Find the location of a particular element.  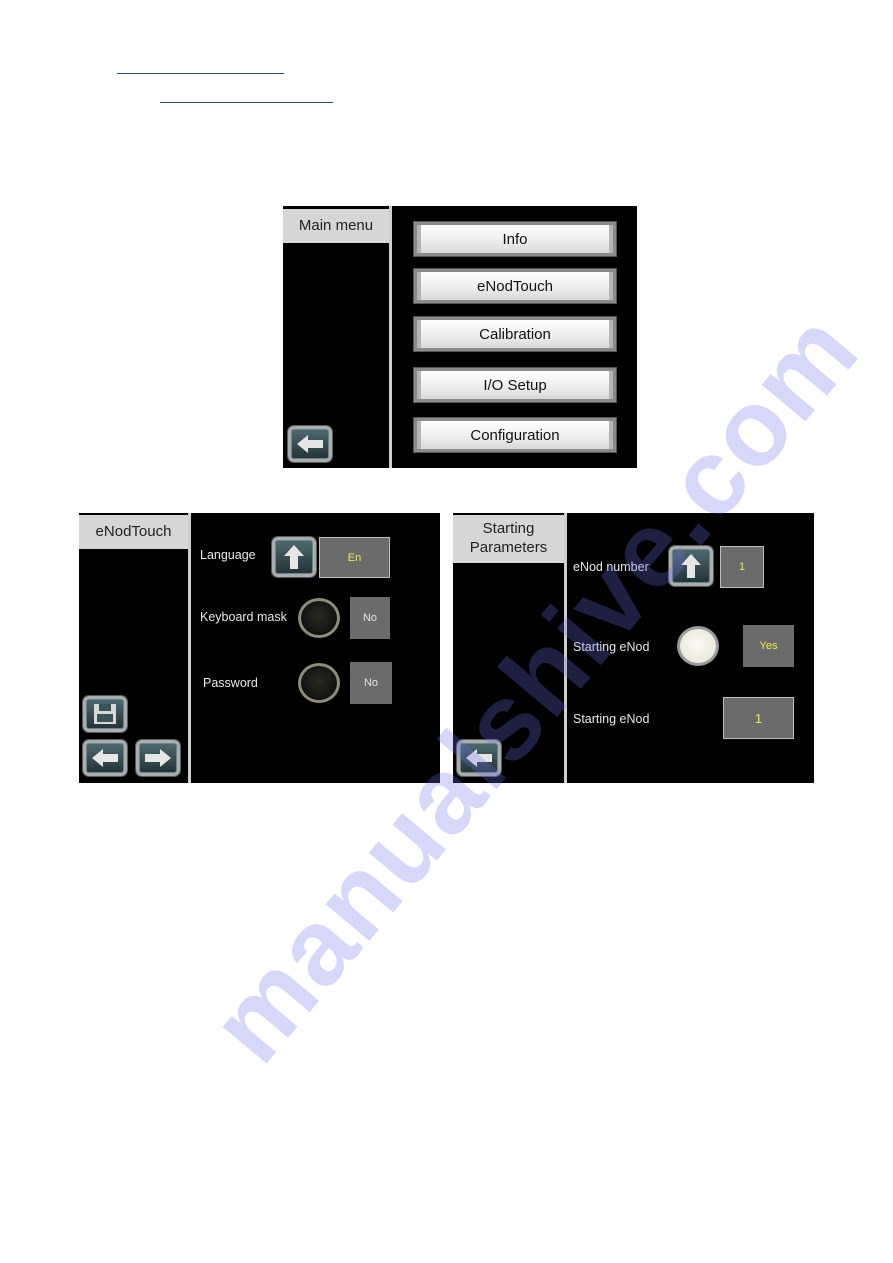

starting-parameters-back-button is located at coordinates (479, 758).